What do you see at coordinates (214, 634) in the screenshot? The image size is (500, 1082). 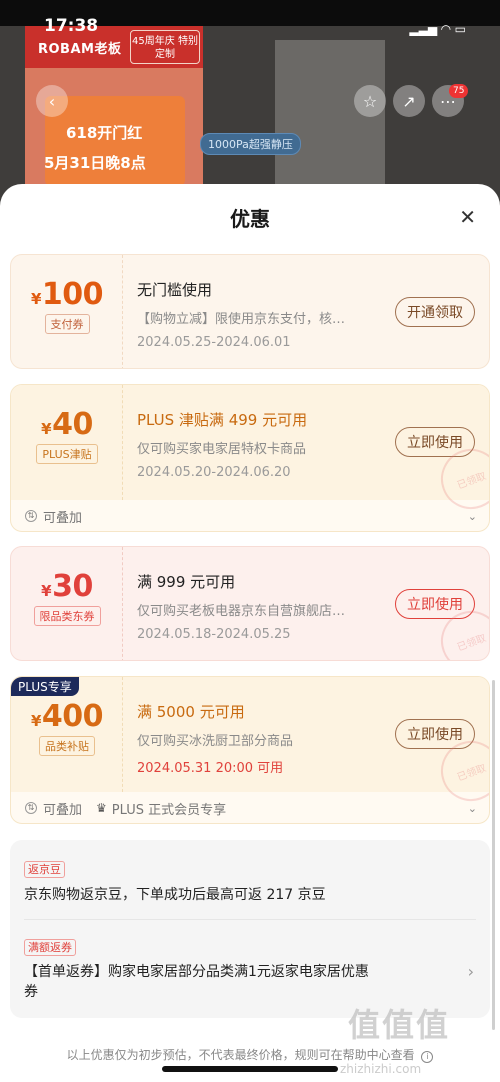 I see `coupon-date: 2024.05.18-2024.05.25` at bounding box center [214, 634].